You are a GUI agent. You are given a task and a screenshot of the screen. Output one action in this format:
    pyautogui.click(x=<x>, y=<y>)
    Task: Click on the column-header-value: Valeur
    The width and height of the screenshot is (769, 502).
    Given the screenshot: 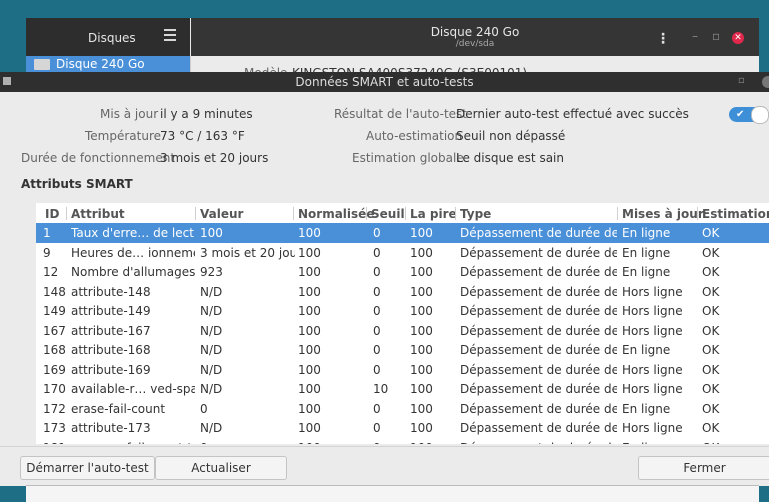 What is the action you would take?
    pyautogui.click(x=221, y=214)
    